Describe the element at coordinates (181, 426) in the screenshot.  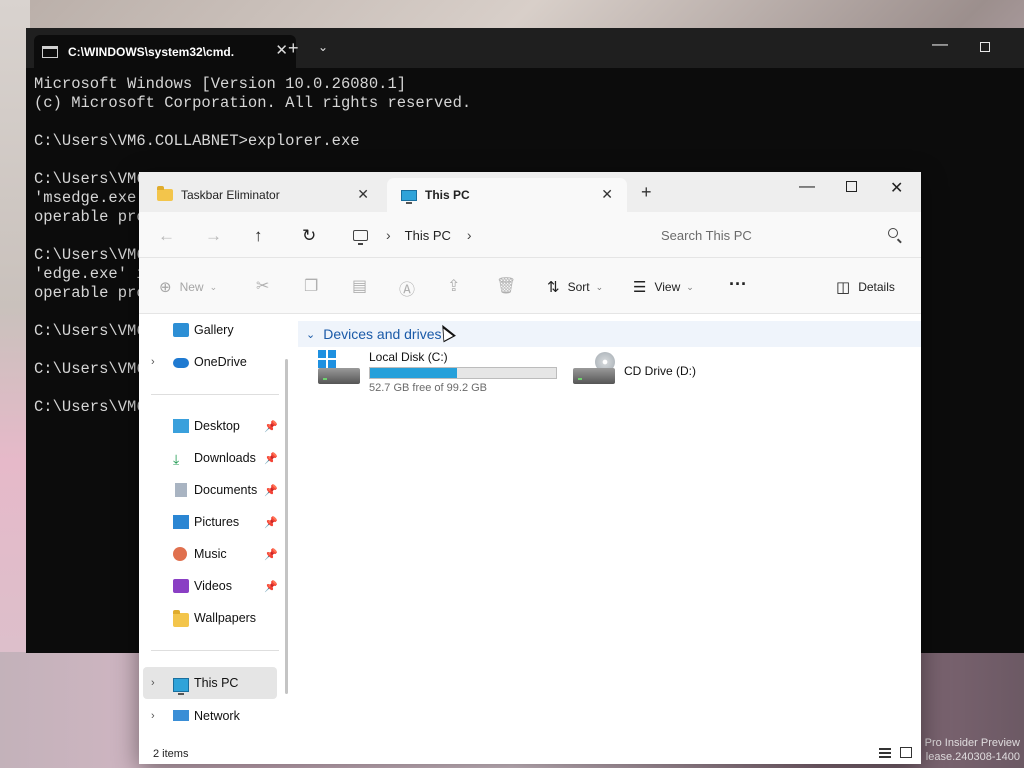
I see `desktop-icon` at that location.